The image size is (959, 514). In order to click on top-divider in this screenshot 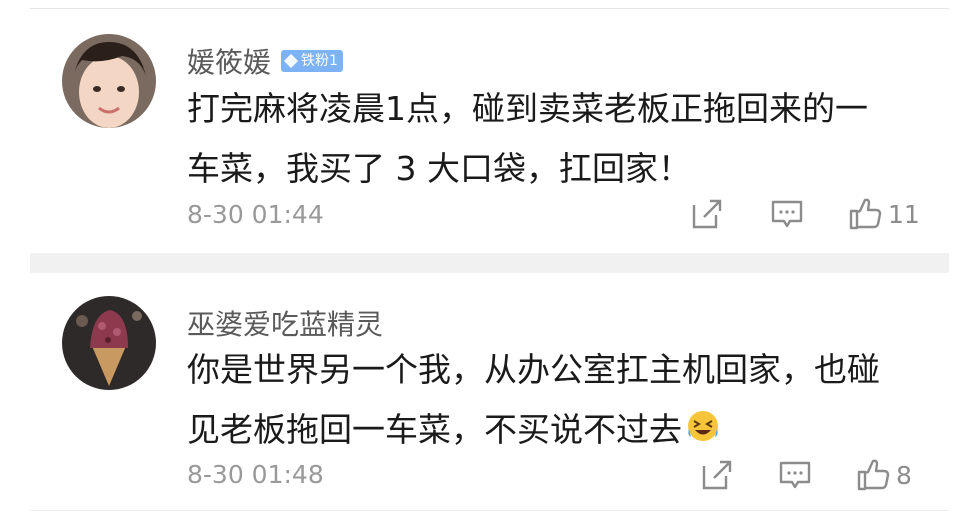, I will do `click(489, 8)`.